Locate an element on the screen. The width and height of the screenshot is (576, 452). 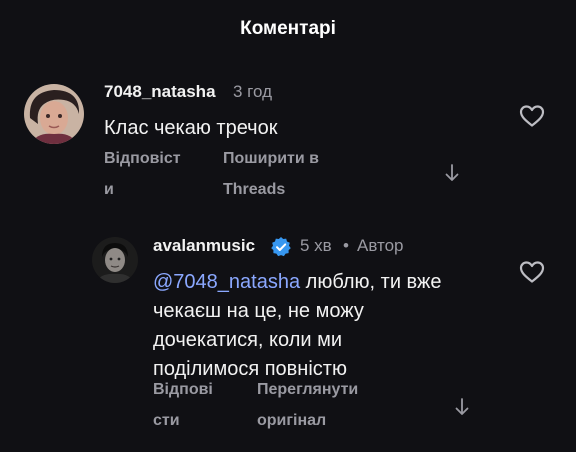
comment-text-line-1-rest: люблю, ти вже is located at coordinates (371, 282).